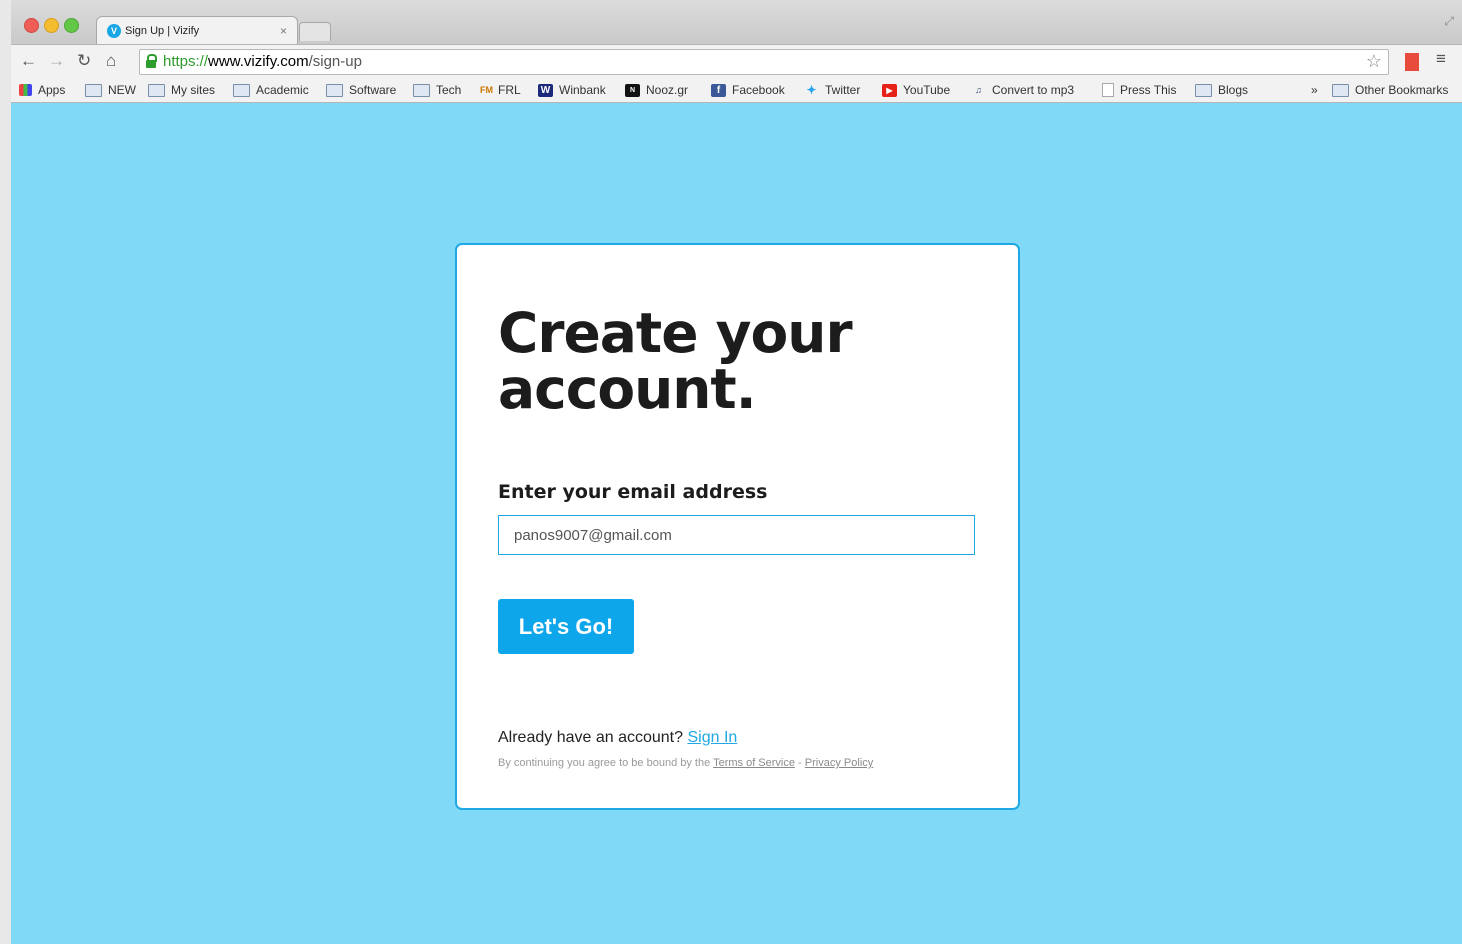 The image size is (1462, 944). What do you see at coordinates (978, 89) in the screenshot?
I see `mp3-icon: ♫` at bounding box center [978, 89].